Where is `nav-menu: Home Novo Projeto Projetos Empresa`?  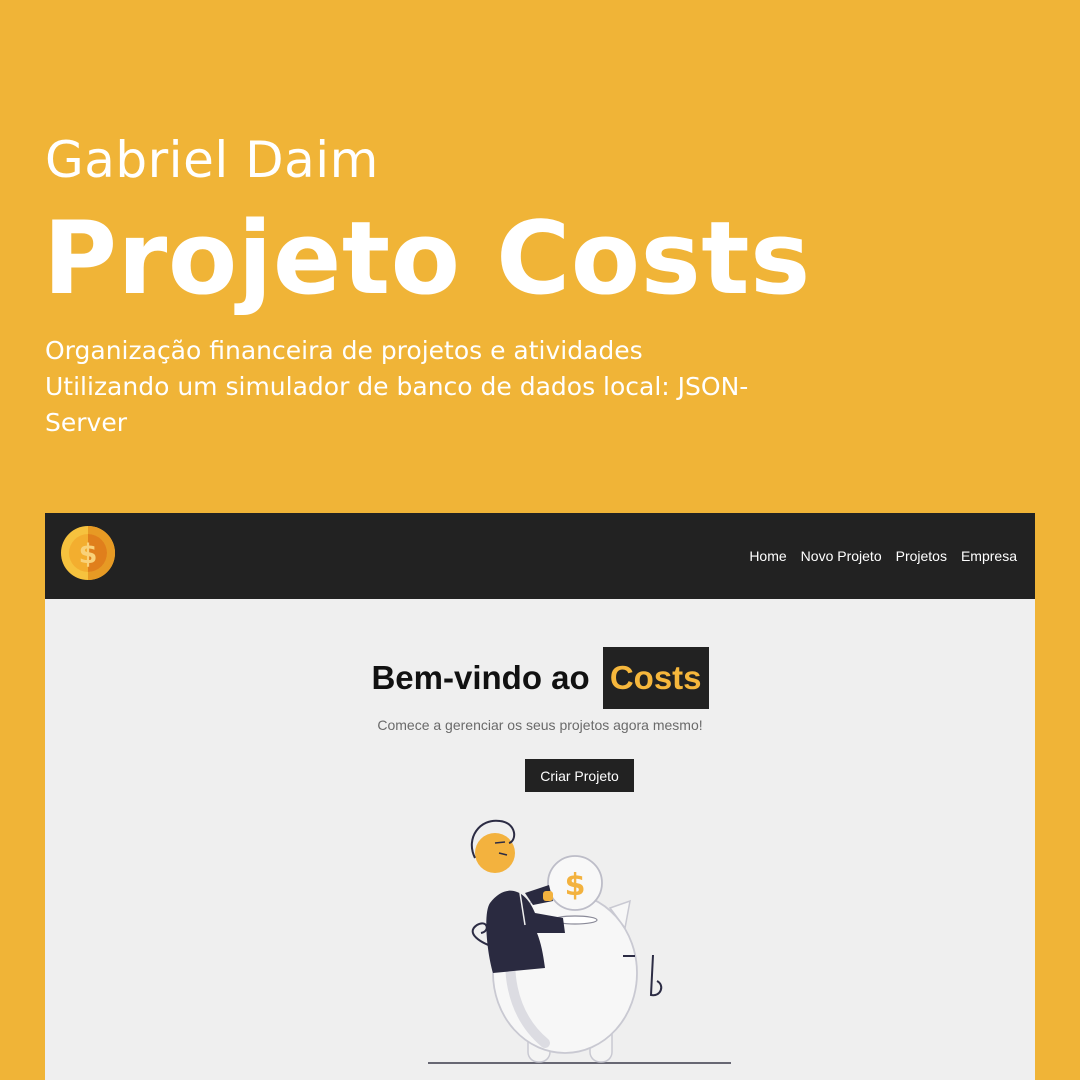 nav-menu: Home Novo Projeto Projetos Empresa is located at coordinates (885, 556).